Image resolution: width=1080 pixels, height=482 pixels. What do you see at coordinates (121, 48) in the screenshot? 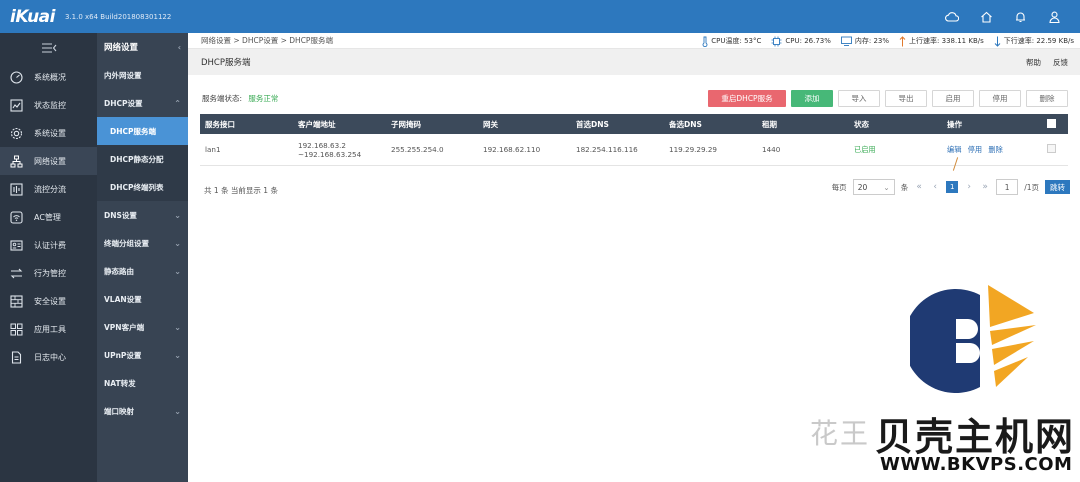
I see `subnav-title-label: 网络设置` at bounding box center [121, 48].